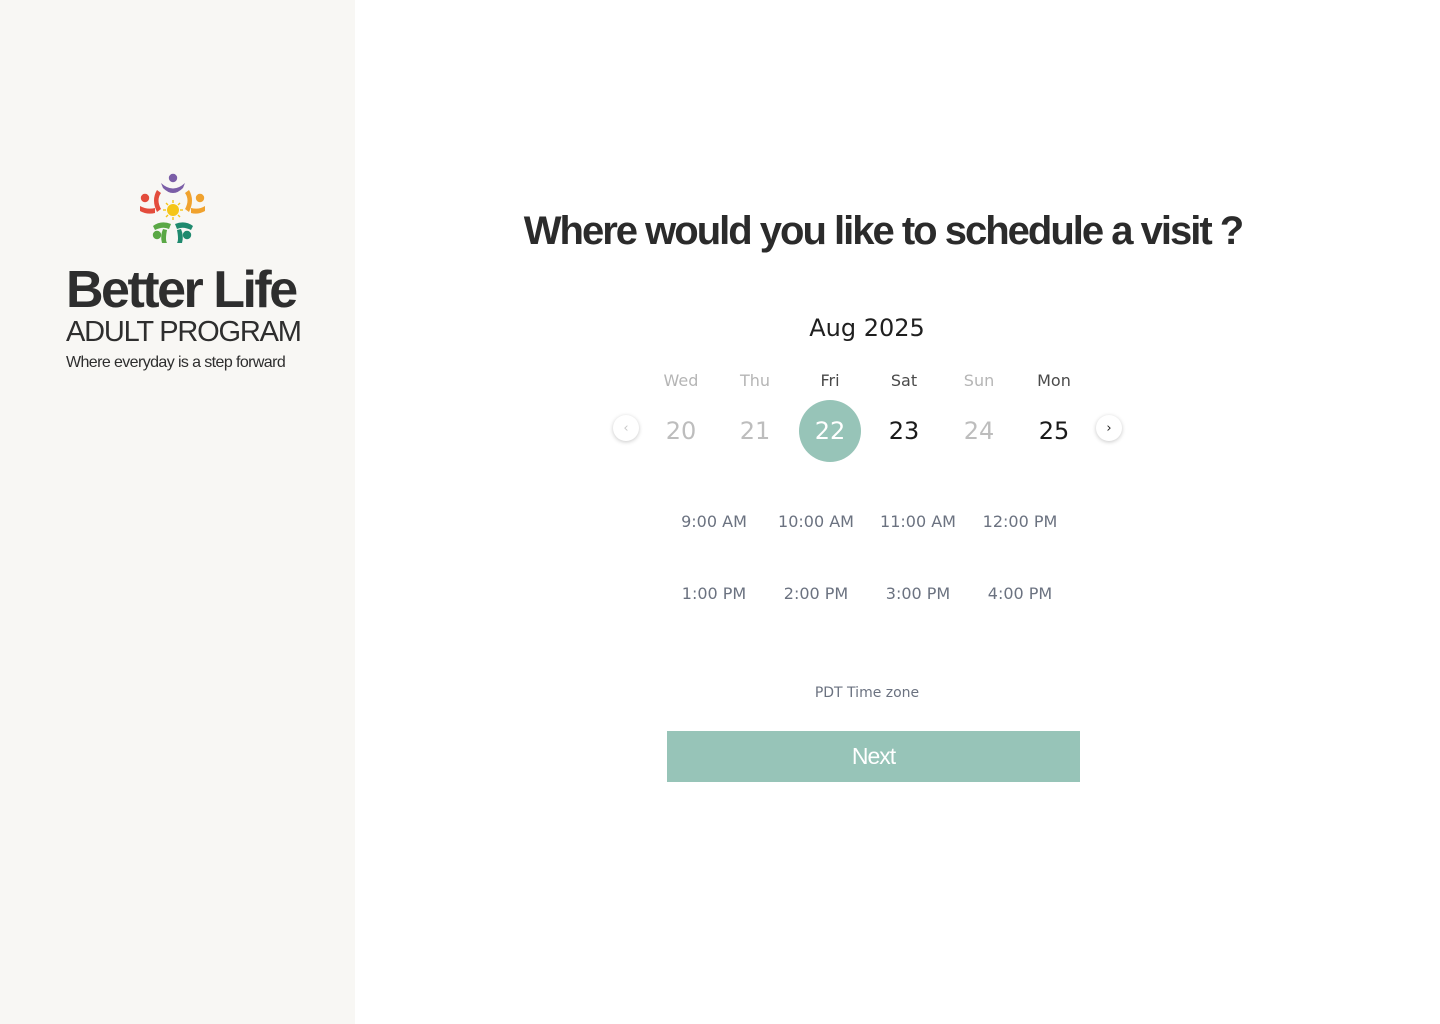 The width and height of the screenshot is (1440, 1024). Describe the element at coordinates (176, 362) in the screenshot. I see `brand-tagline: Where everyday is a step forward` at that location.